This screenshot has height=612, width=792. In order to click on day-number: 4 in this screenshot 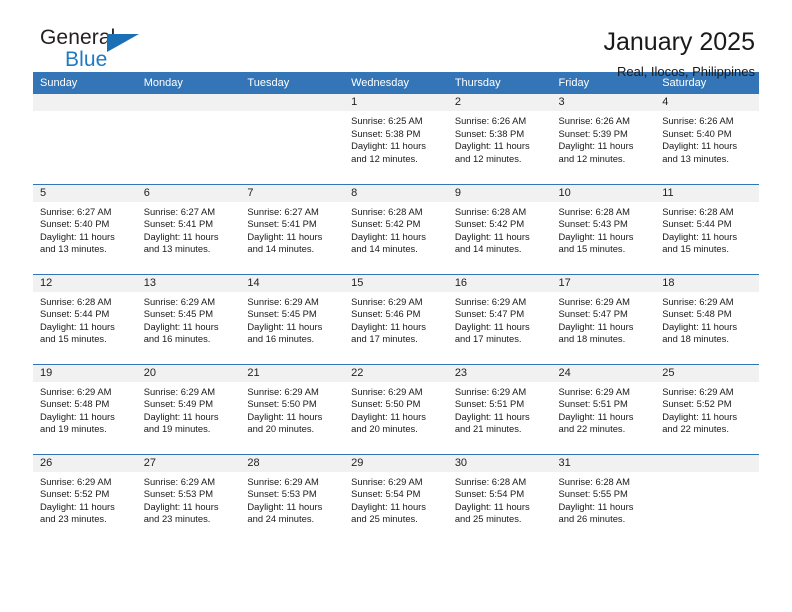, I will do `click(707, 102)`.